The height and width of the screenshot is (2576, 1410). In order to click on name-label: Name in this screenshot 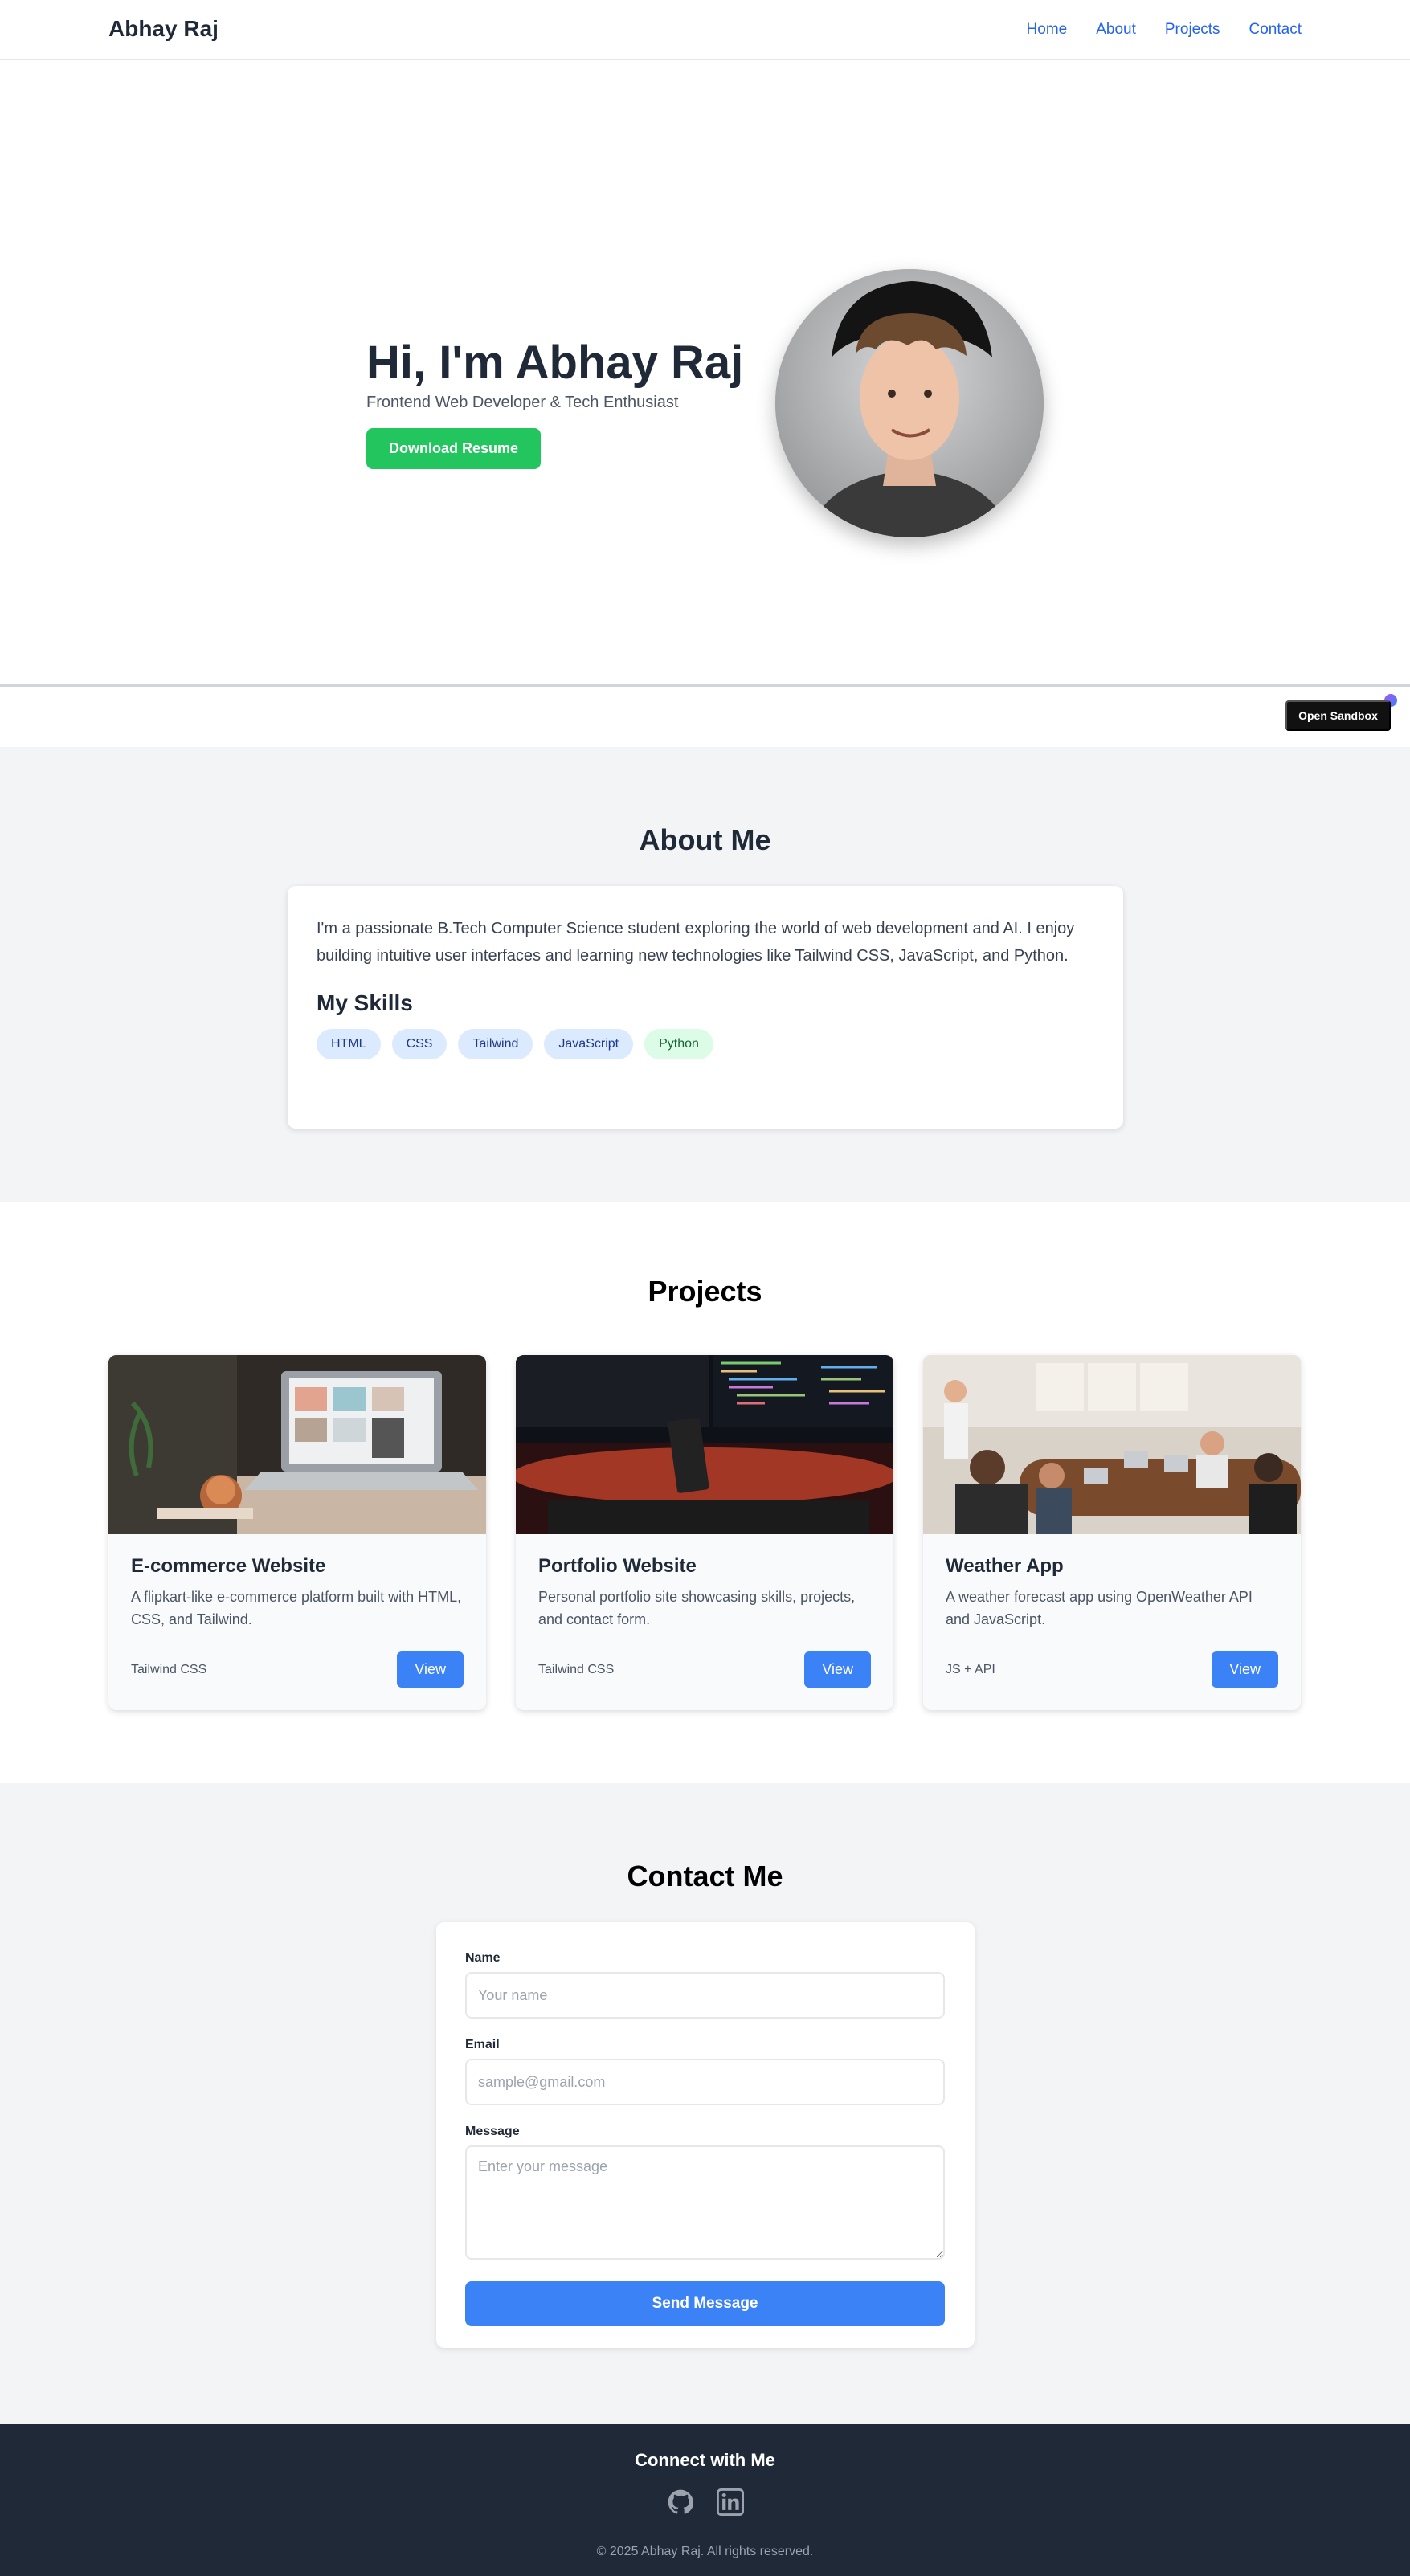, I will do `click(483, 1958)`.